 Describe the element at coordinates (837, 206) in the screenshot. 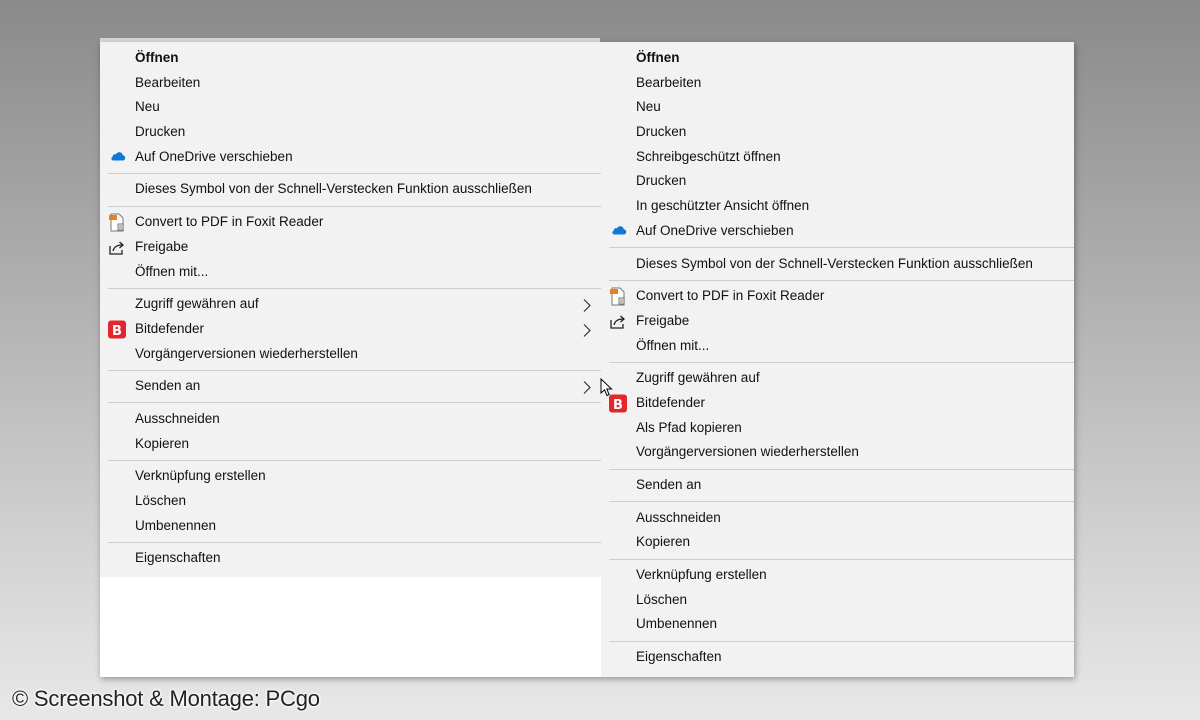

I see `menu-item-in-geschuetzter-ansicht-oeffnen: In geschützter Ansicht öffnen` at that location.